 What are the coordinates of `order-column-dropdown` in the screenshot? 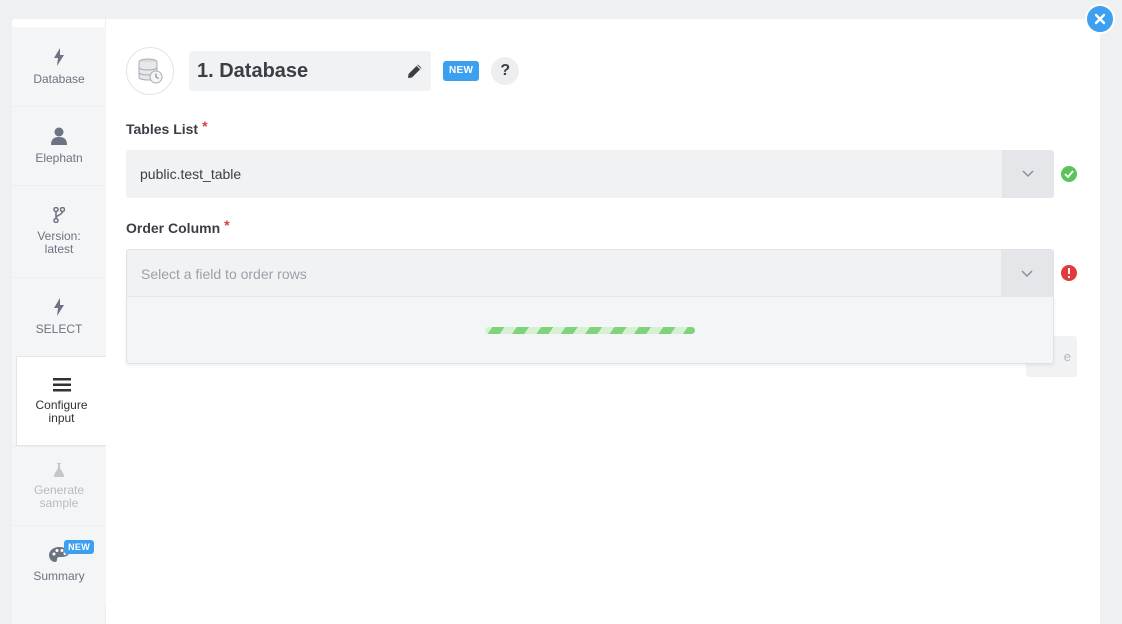 It's located at (590, 330).